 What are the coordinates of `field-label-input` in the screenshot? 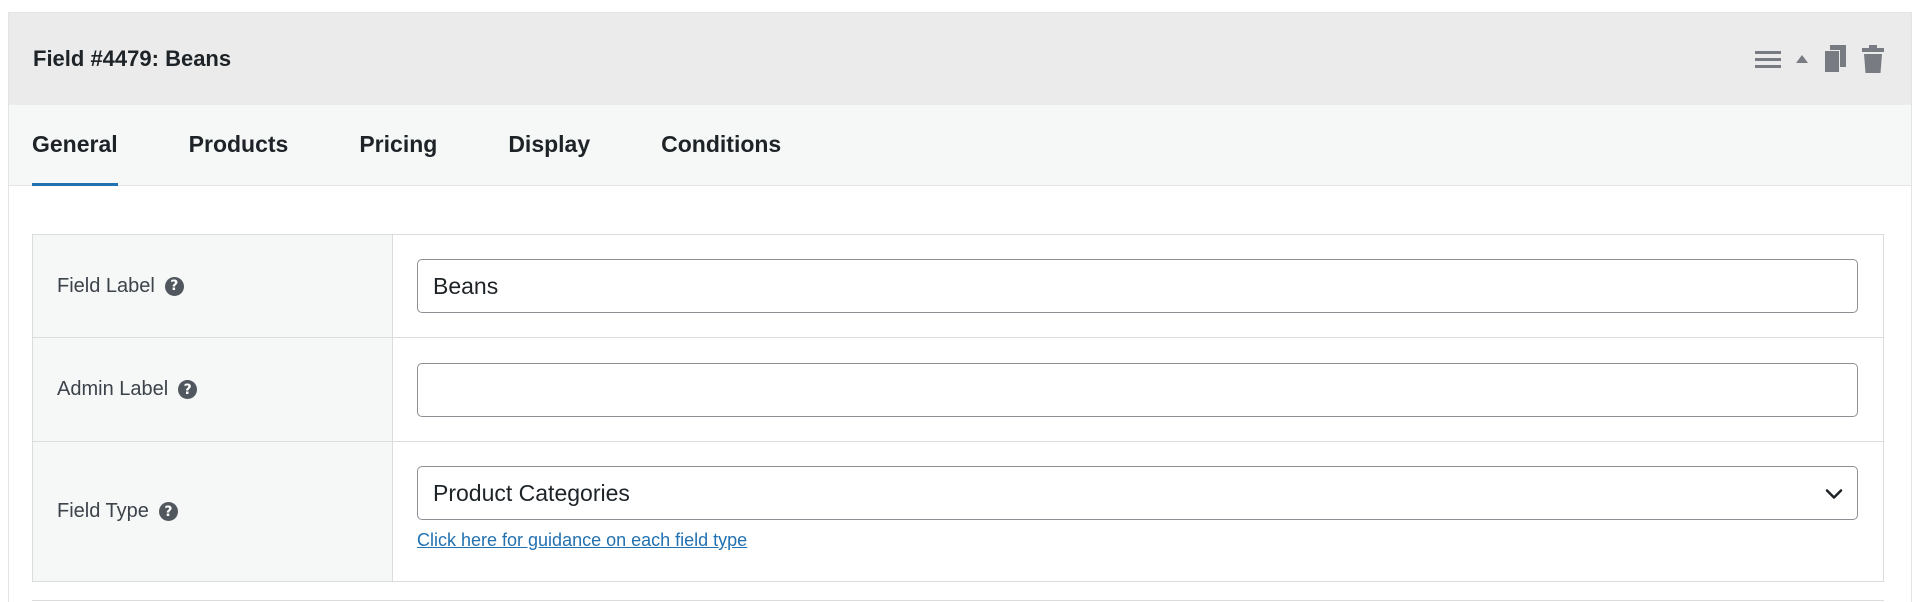 It's located at (1137, 286).